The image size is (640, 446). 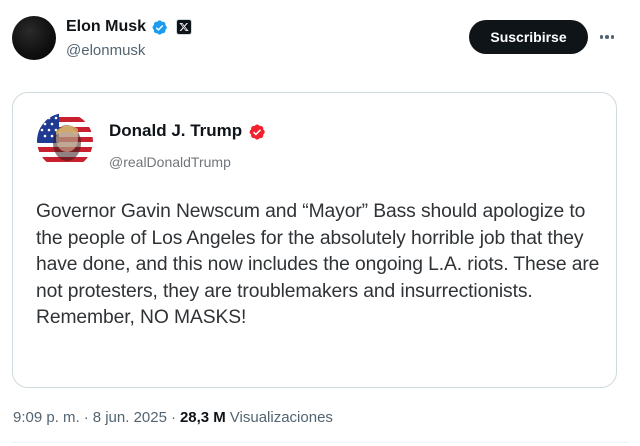 I want to click on author-name-row: Elon Musk, so click(x=129, y=27).